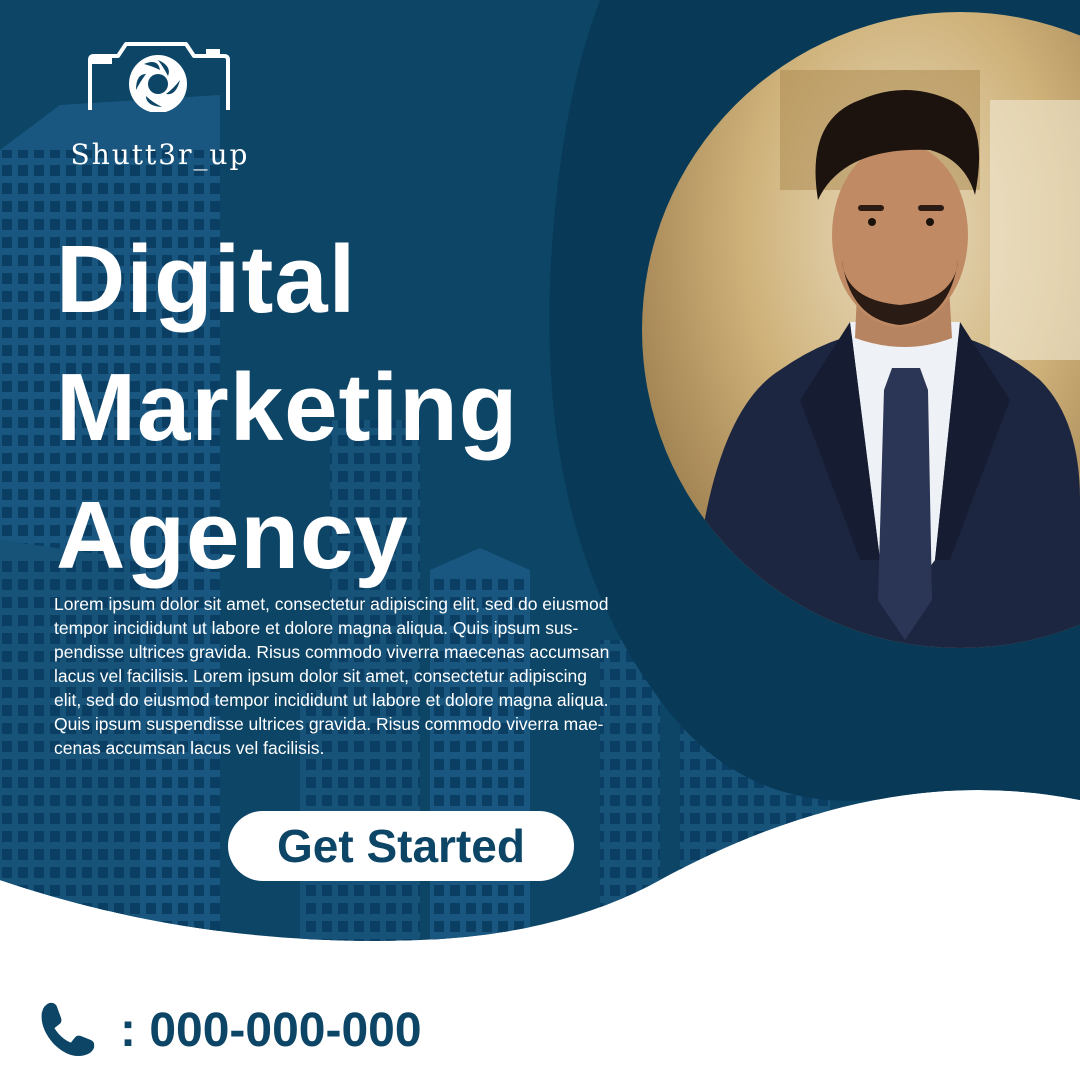 This screenshot has width=1080, height=1080. What do you see at coordinates (160, 115) in the screenshot?
I see `brand-logo: Shutt3r_up` at bounding box center [160, 115].